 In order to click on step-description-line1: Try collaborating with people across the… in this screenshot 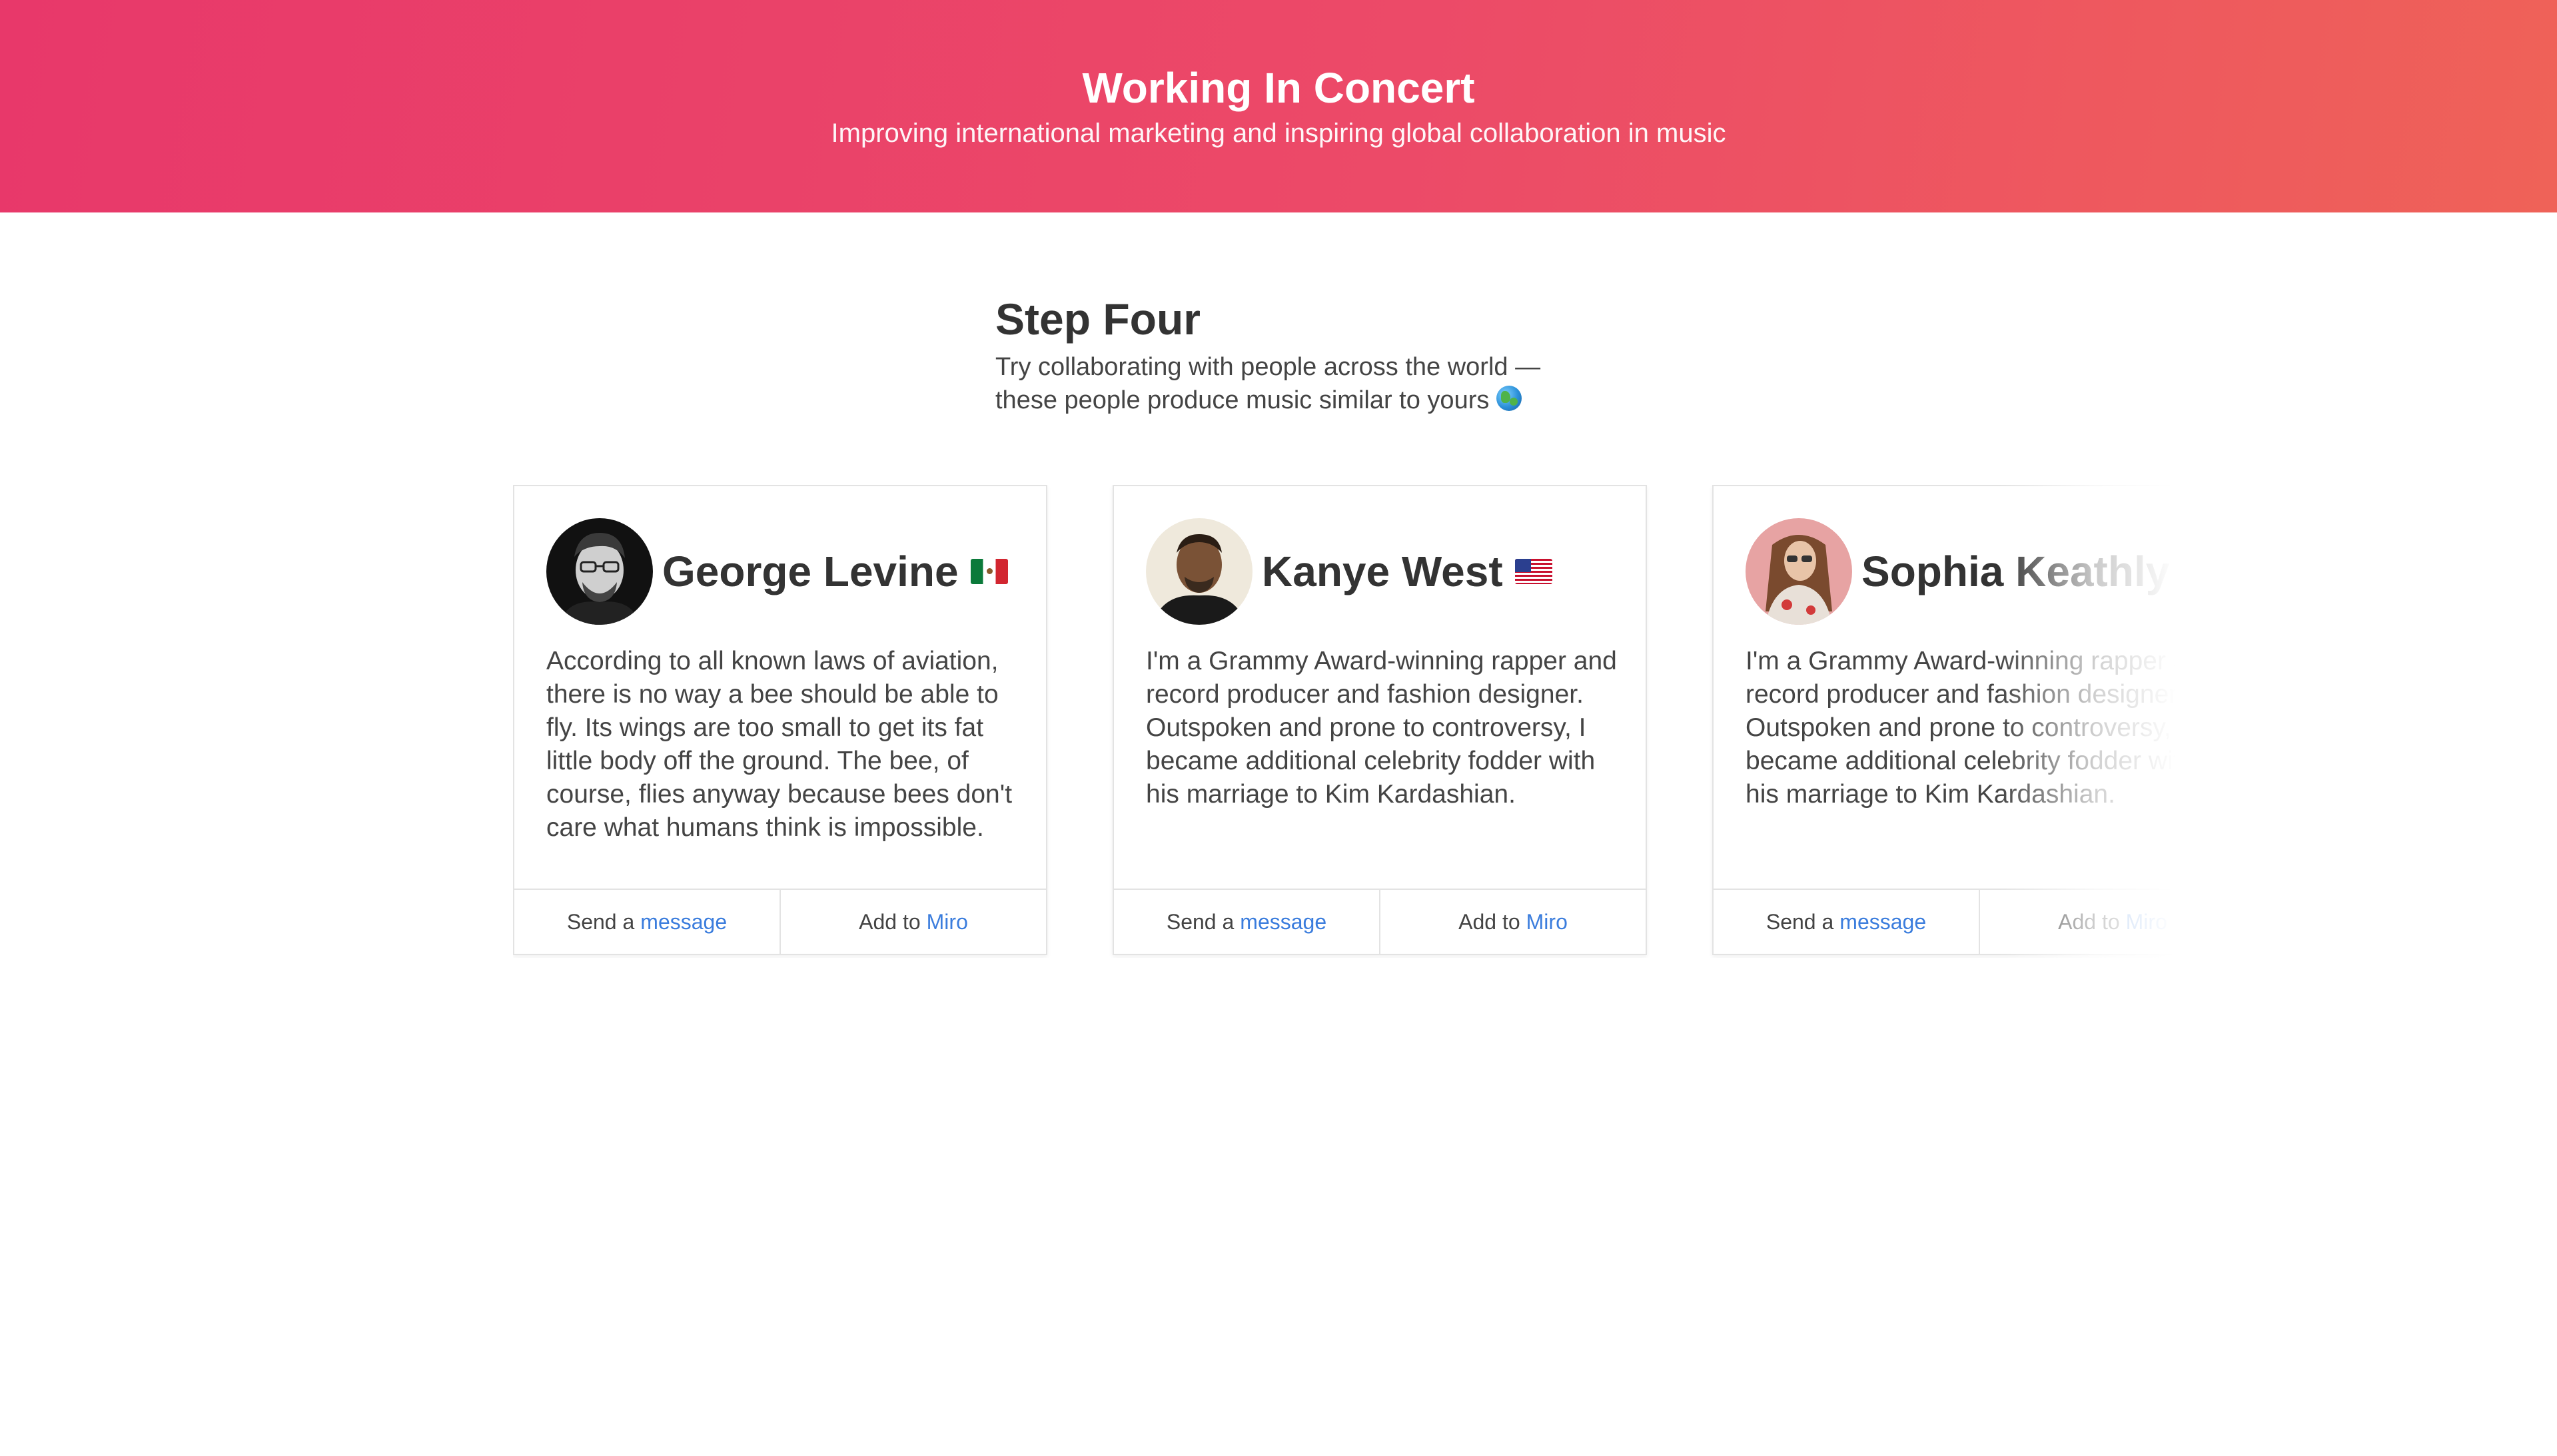, I will do `click(1268, 367)`.